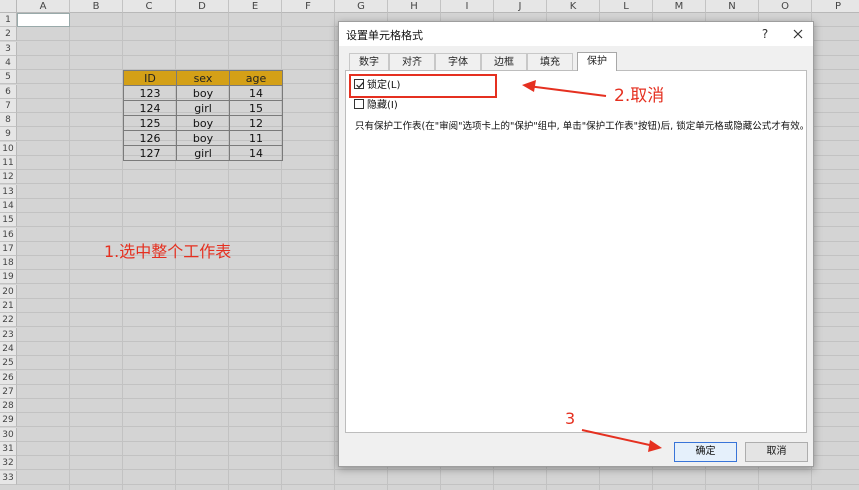  What do you see at coordinates (467, 6) in the screenshot?
I see `column-header-i: I` at bounding box center [467, 6].